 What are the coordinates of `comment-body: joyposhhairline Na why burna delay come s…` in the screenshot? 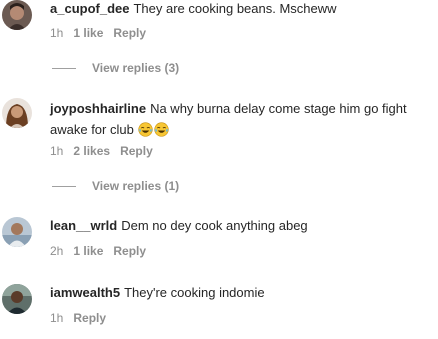 It's located at (240, 119).